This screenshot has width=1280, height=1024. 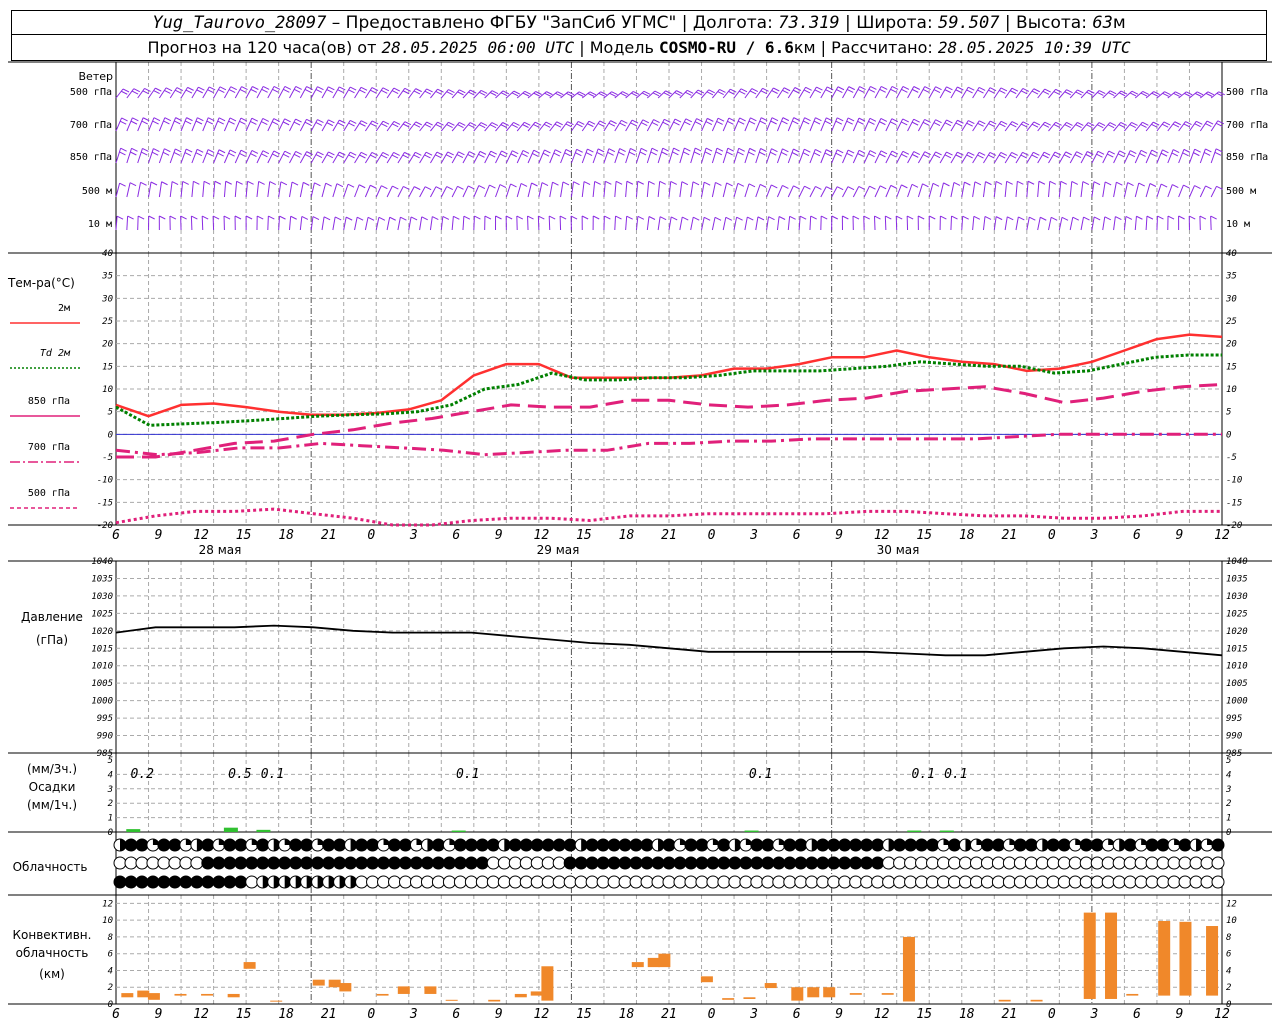 I want to click on hour-tick-label: 18, so click(x=967, y=535).